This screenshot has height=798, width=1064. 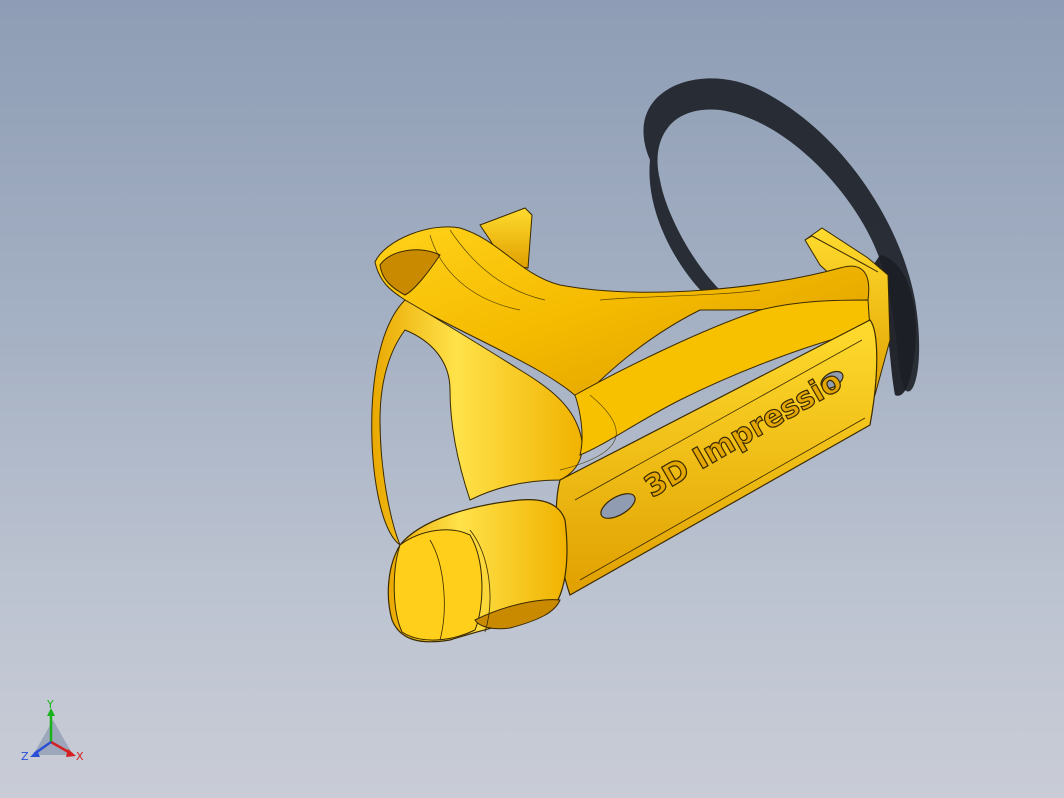 I want to click on triad-x-label: X, so click(x=80, y=756).